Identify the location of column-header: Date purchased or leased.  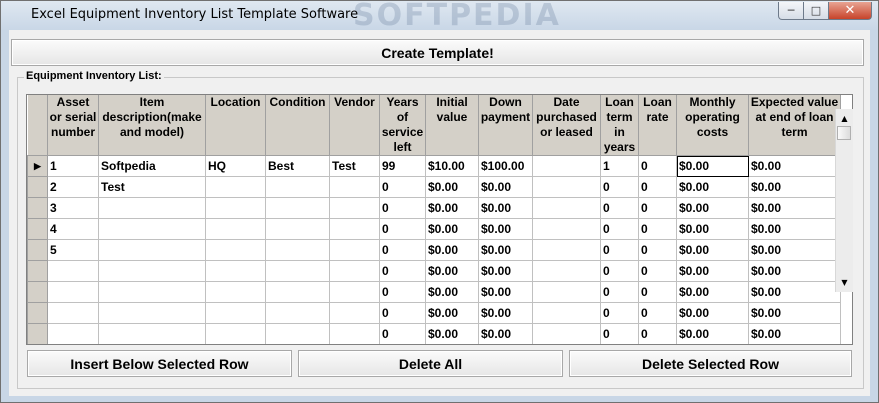
(566, 125).